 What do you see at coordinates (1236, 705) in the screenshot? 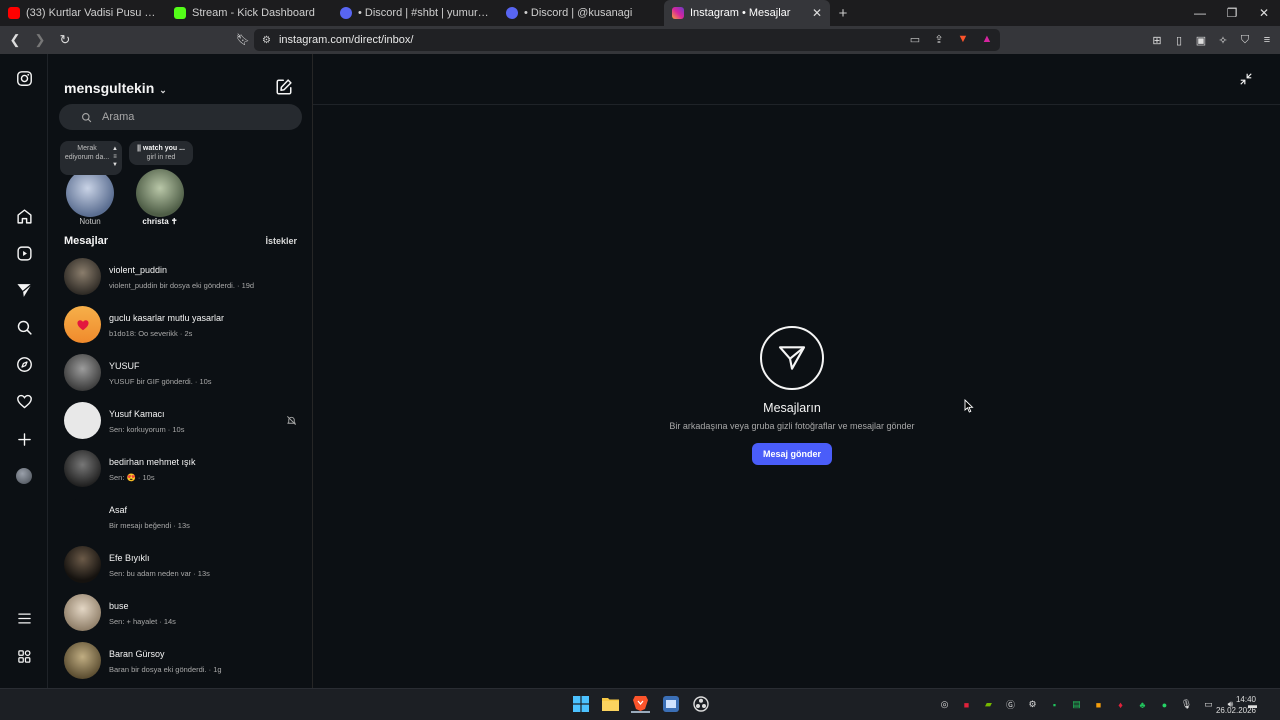
I see `system-clock: 14:40 26.02.2026` at bounding box center [1236, 705].